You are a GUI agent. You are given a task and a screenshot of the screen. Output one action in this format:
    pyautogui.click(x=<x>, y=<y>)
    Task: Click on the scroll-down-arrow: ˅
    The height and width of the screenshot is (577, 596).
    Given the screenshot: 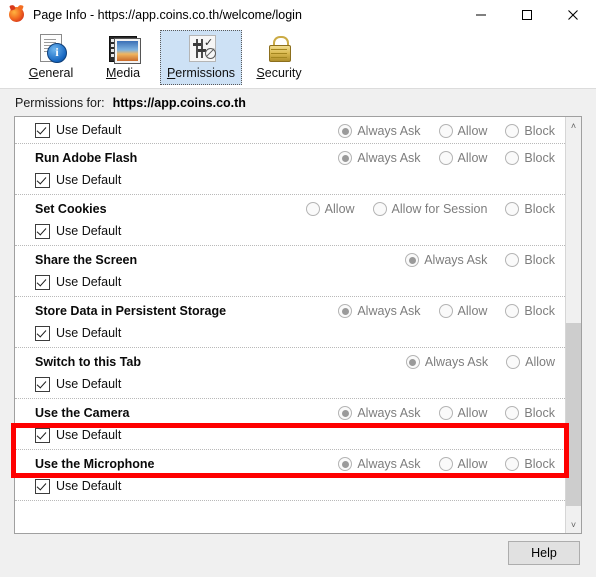 What is the action you would take?
    pyautogui.click(x=573, y=524)
    